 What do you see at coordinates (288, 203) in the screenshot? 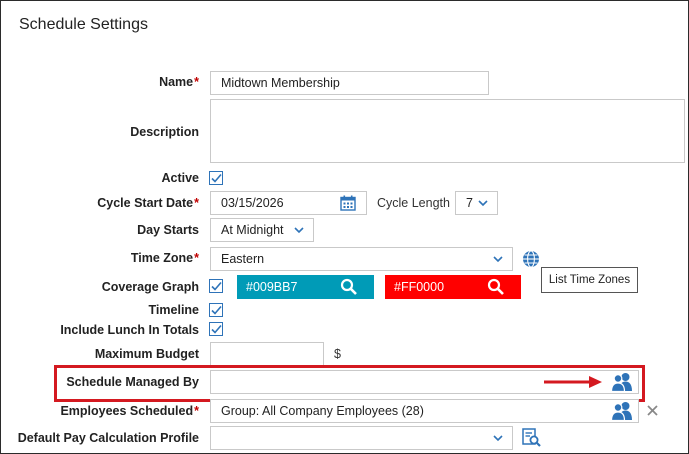
I see `cycle-start-input: 03/15/2026` at bounding box center [288, 203].